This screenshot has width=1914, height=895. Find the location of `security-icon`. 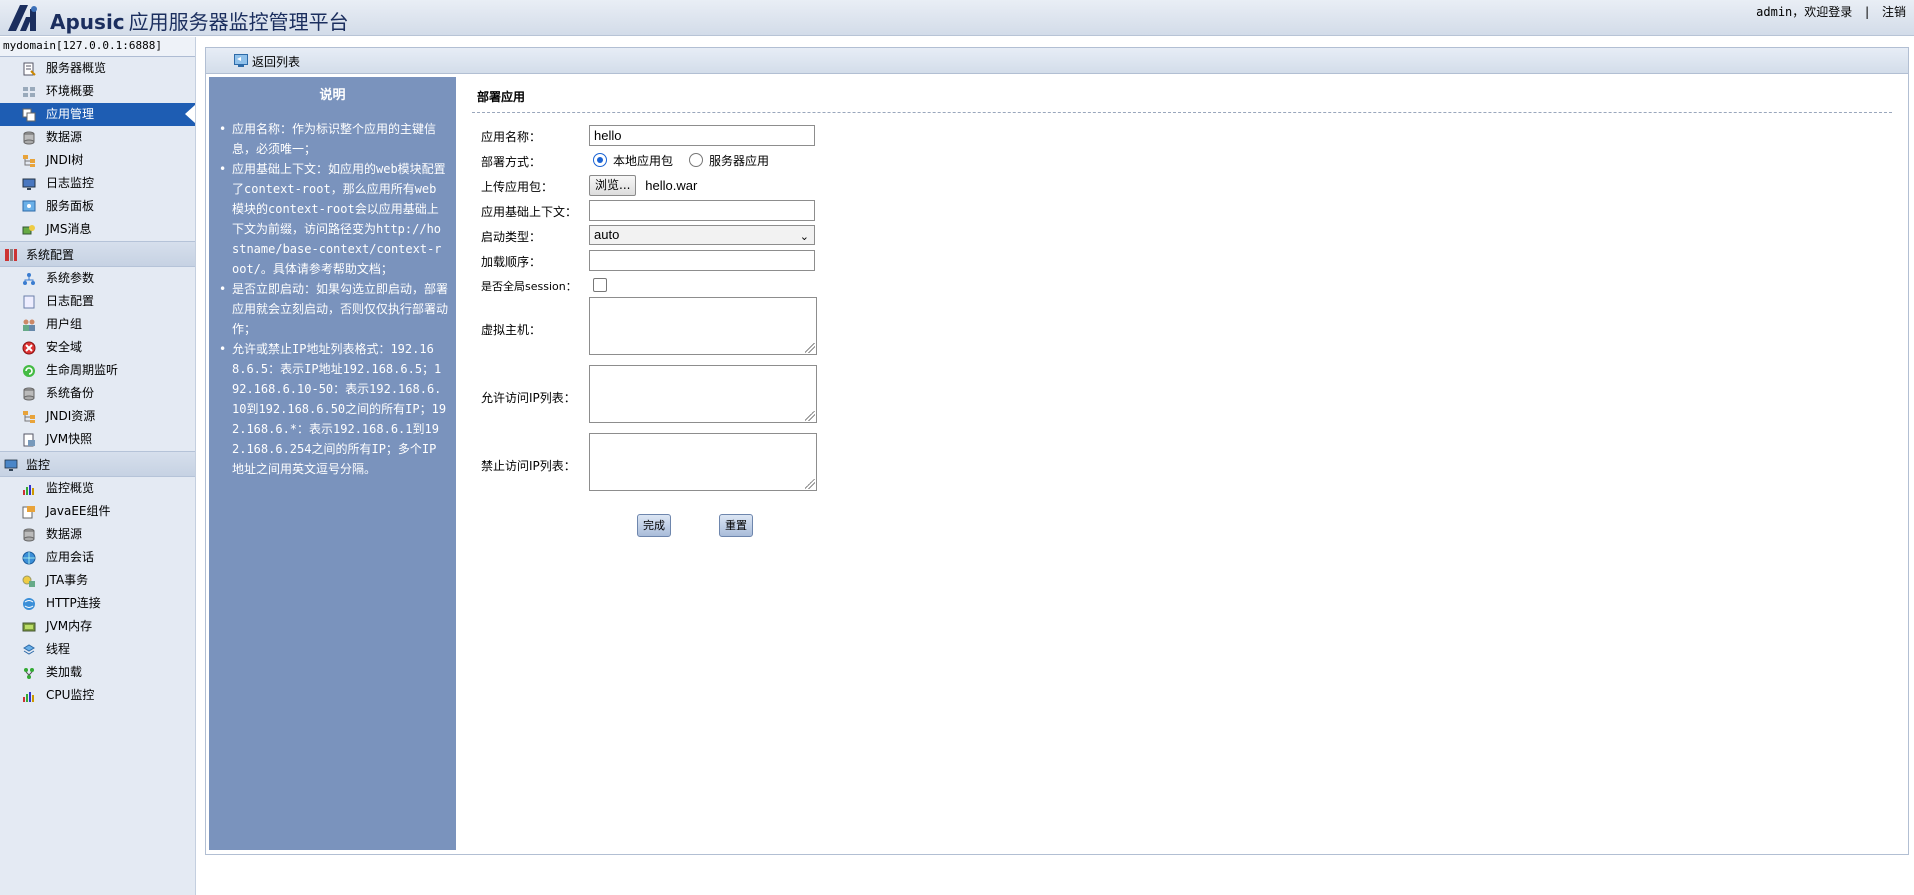

security-icon is located at coordinates (29, 348).